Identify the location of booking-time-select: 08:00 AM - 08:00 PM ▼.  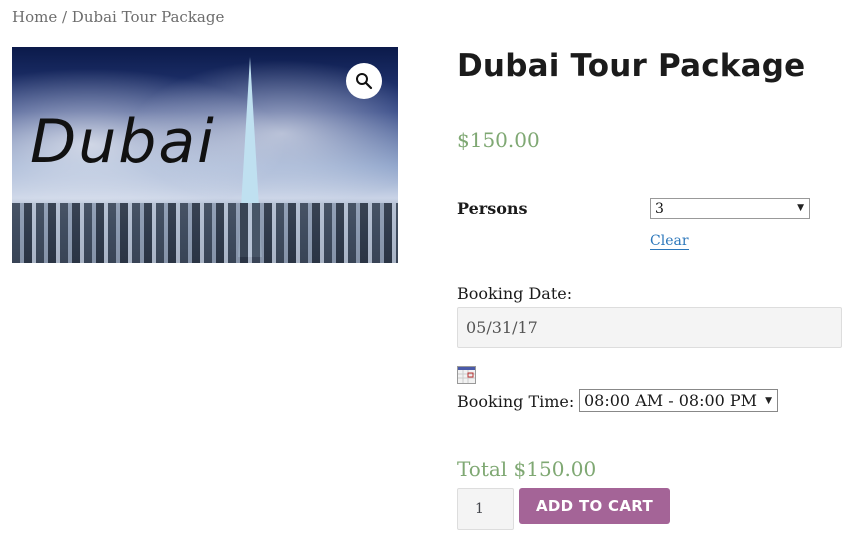
(678, 400).